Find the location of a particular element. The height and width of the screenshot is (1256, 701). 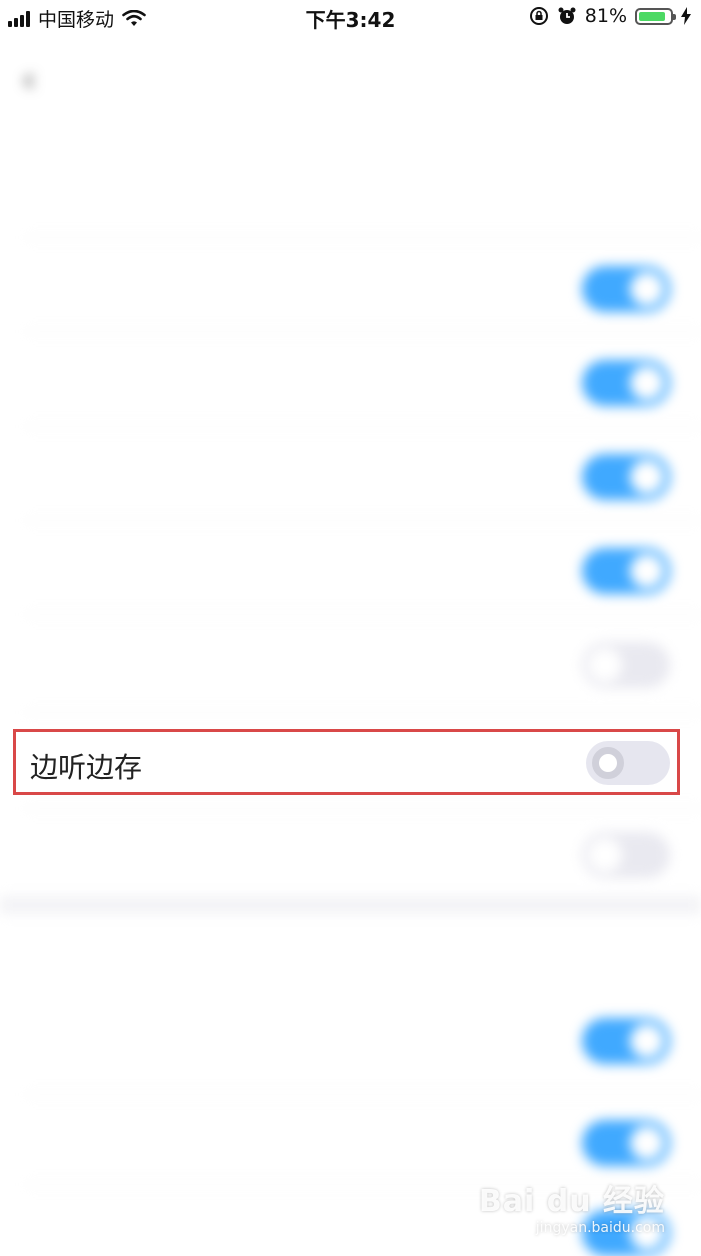

listen-and-save-label: 边听边存 is located at coordinates (86, 767).